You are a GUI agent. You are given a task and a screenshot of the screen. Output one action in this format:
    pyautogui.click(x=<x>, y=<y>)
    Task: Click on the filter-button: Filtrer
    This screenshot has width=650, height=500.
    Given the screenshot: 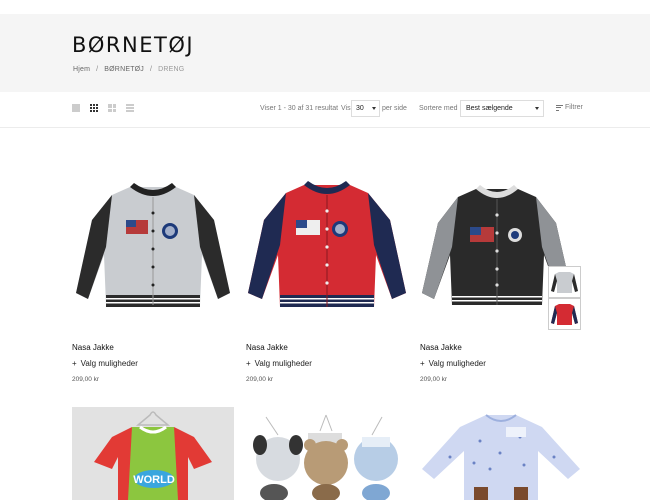 What is the action you would take?
    pyautogui.click(x=569, y=107)
    